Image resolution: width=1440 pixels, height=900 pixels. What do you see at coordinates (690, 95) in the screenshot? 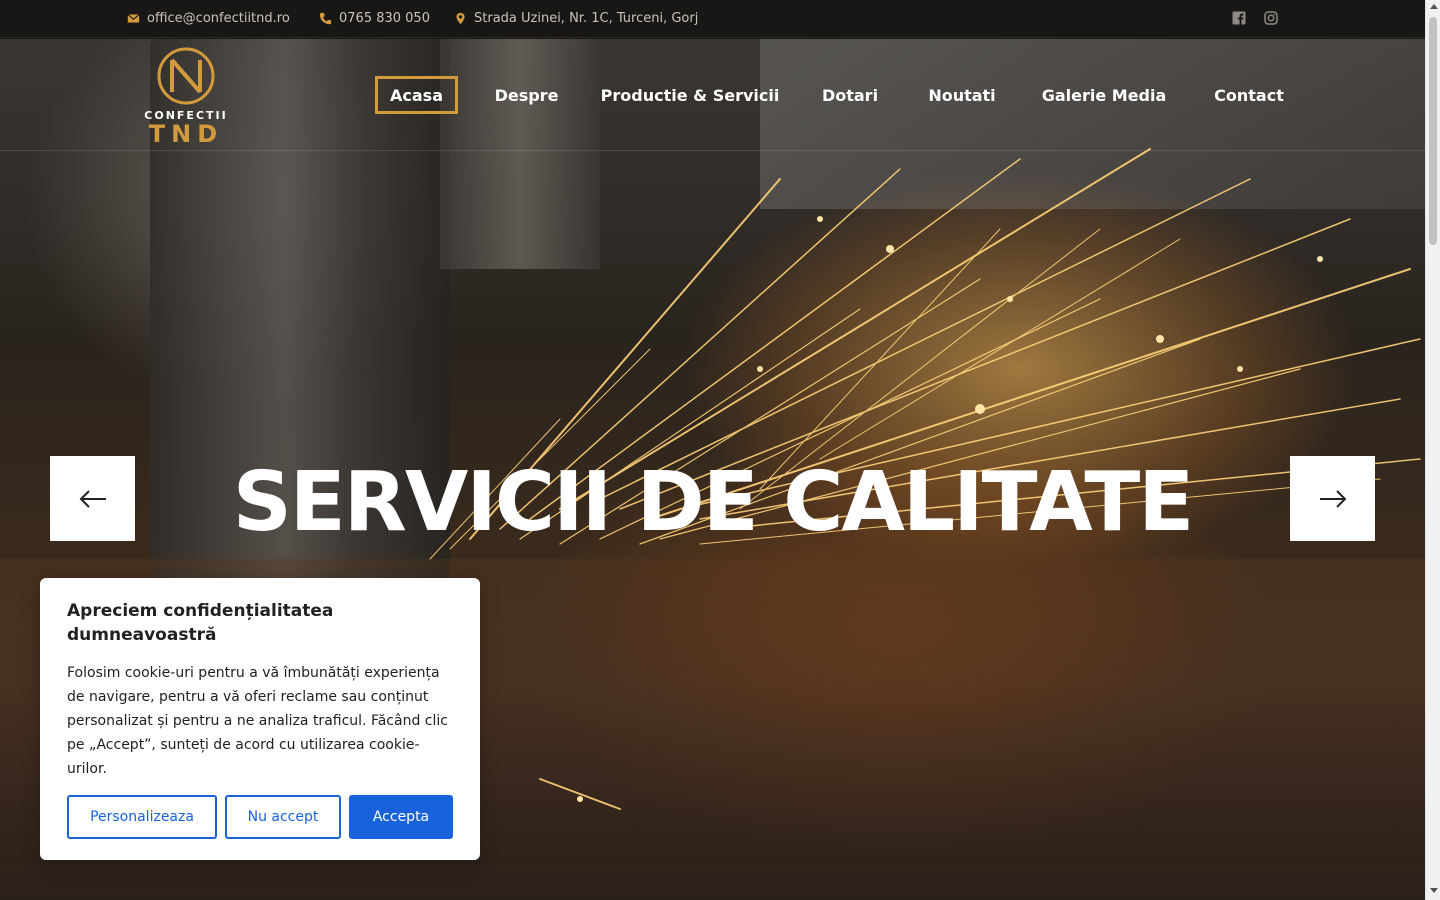
I see `nav-item-productie-servicii: Productie & Servicii` at bounding box center [690, 95].